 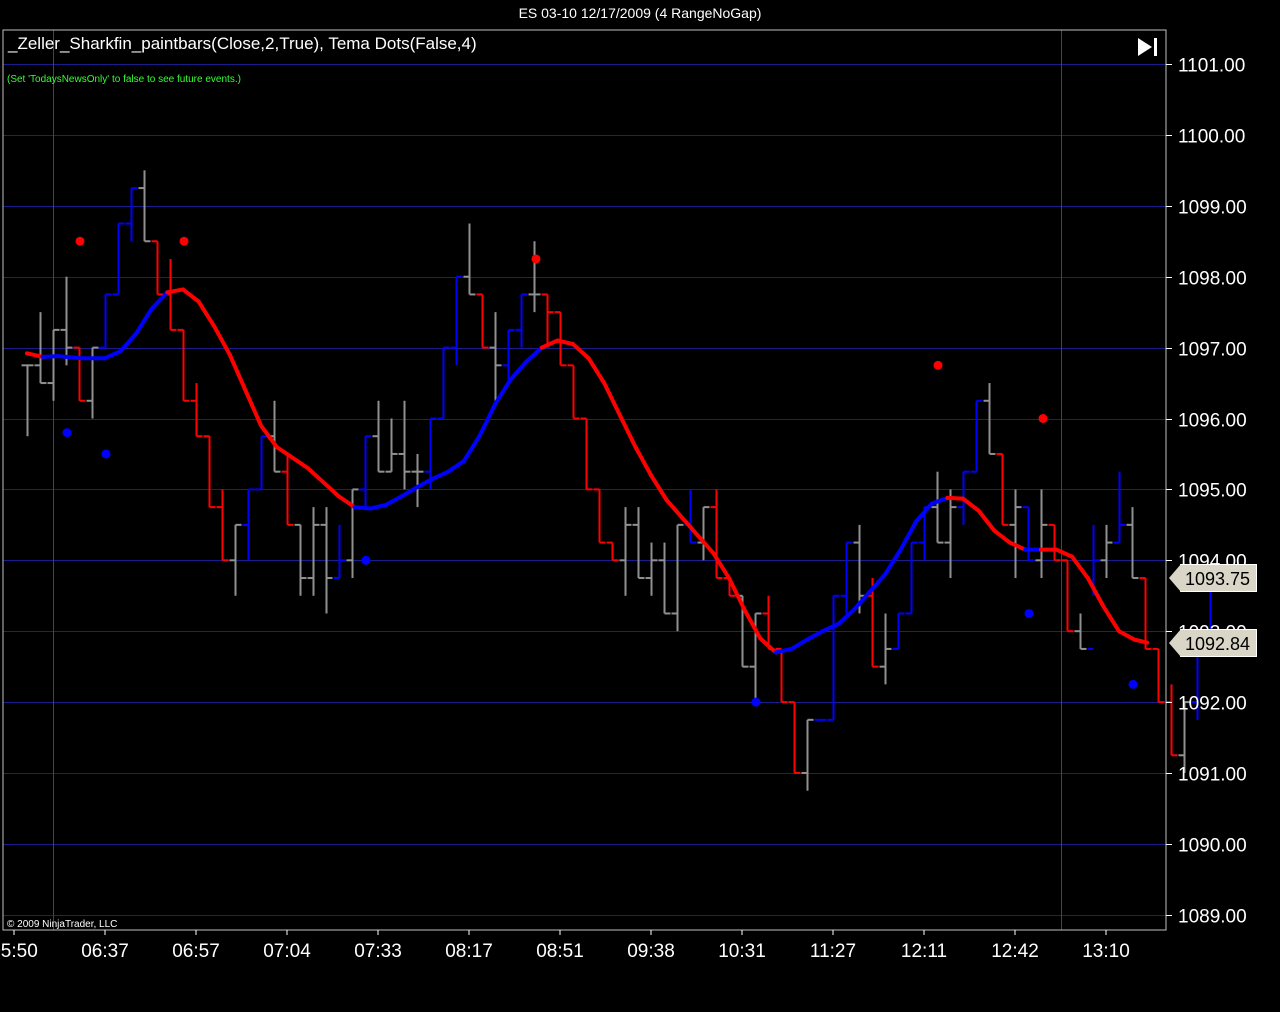 What do you see at coordinates (1211, 137) in the screenshot?
I see `y-tick-label: 1100.00` at bounding box center [1211, 137].